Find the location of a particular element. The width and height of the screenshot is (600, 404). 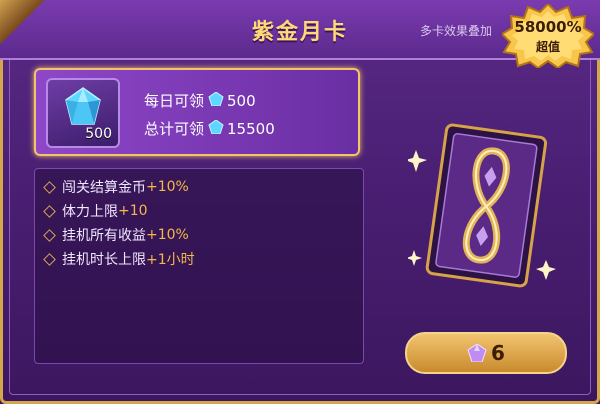

list-item: 挂机时长上限 +1小时 is located at coordinates (119, 259).